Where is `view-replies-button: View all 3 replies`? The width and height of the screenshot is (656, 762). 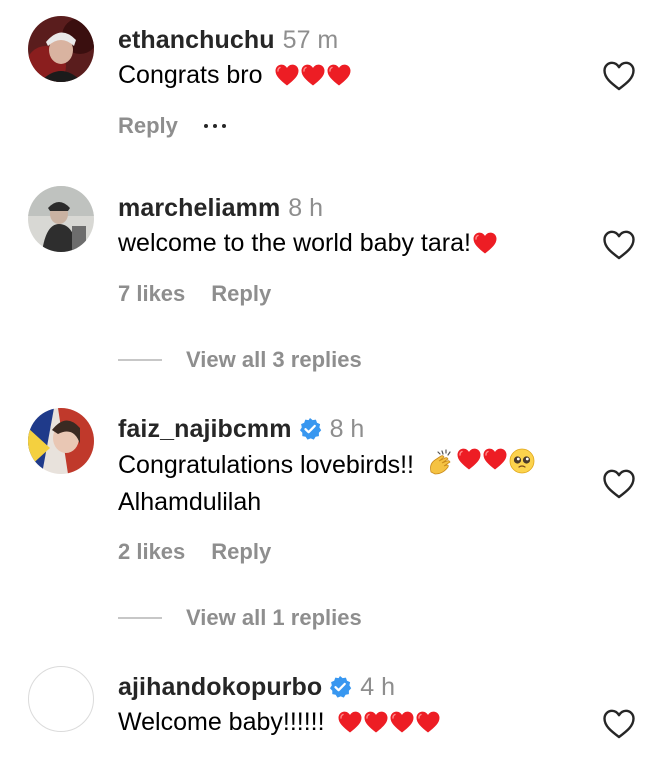
view-replies-button: View all 3 replies is located at coordinates (240, 360).